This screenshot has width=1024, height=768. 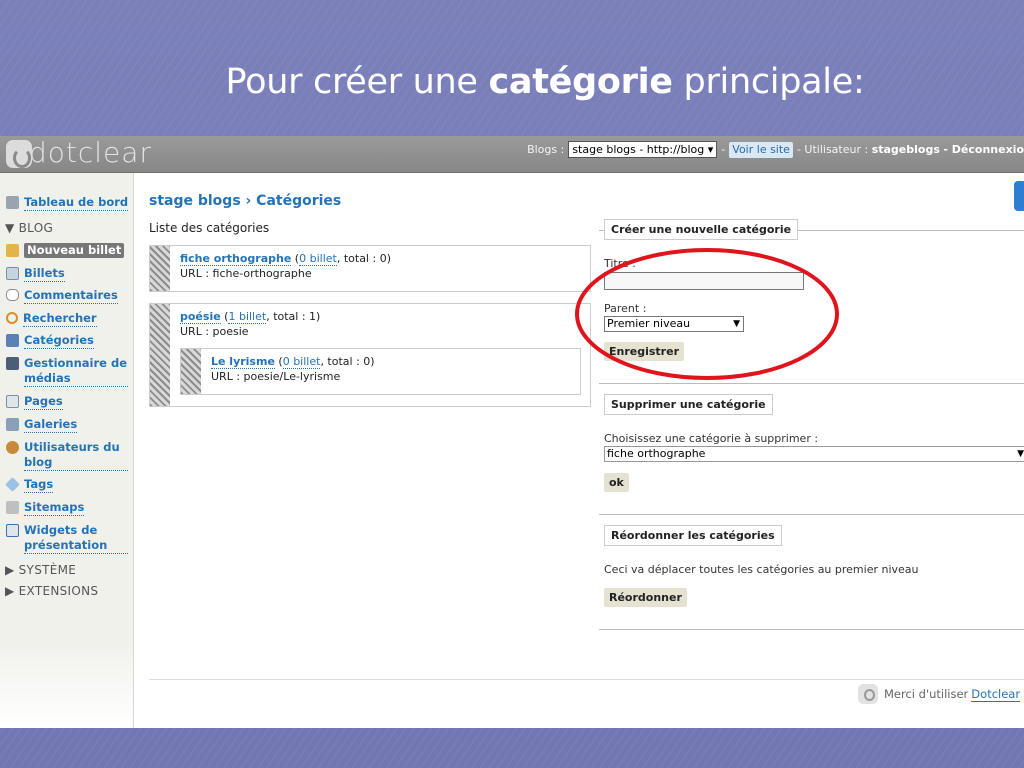 I want to click on sidebar-item-search: Rechercher, so click(x=51, y=319).